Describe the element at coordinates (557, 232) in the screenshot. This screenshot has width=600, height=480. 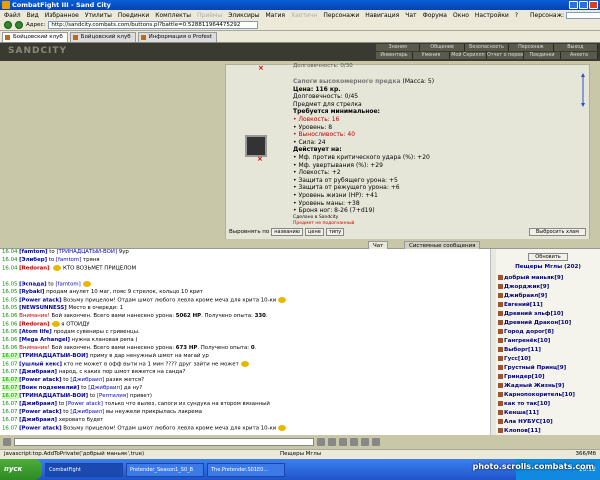
I see `discard-junk-button: Выбросить хлам` at that location.